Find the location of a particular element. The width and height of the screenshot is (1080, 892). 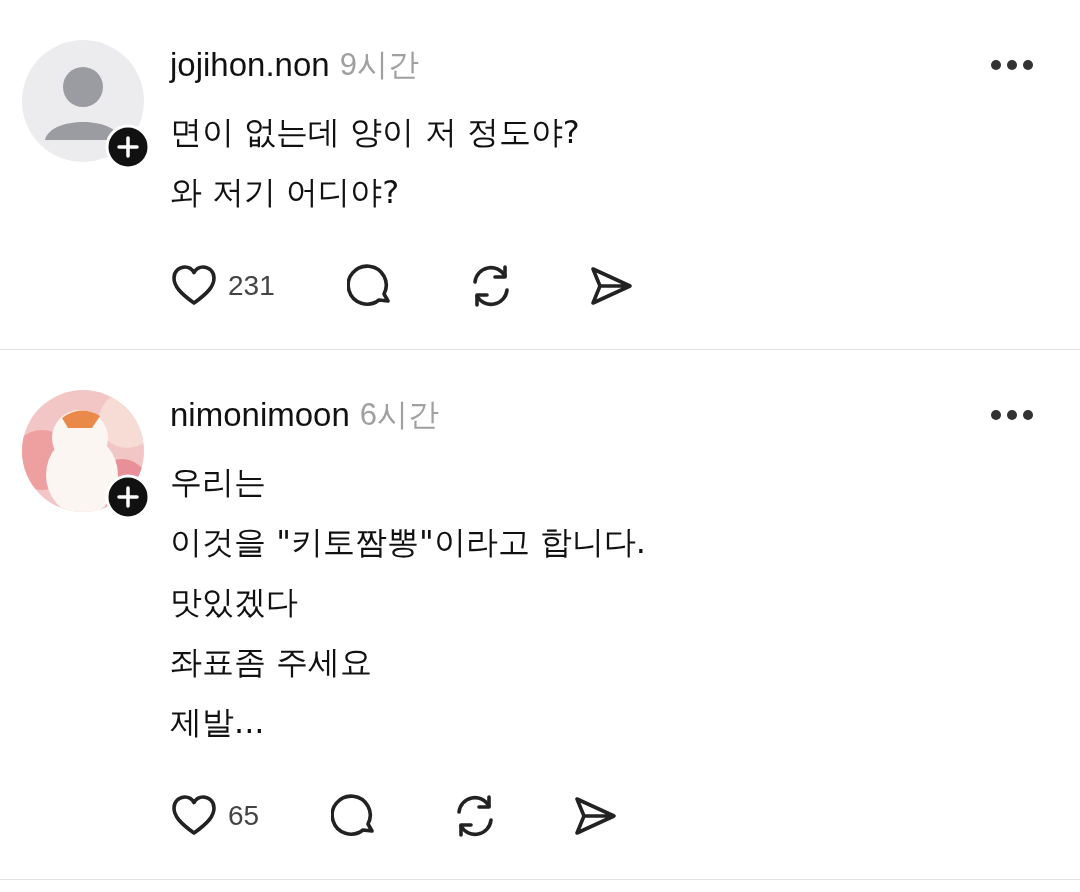

comment-text: 좌표좀 주세요 is located at coordinates (272, 662).